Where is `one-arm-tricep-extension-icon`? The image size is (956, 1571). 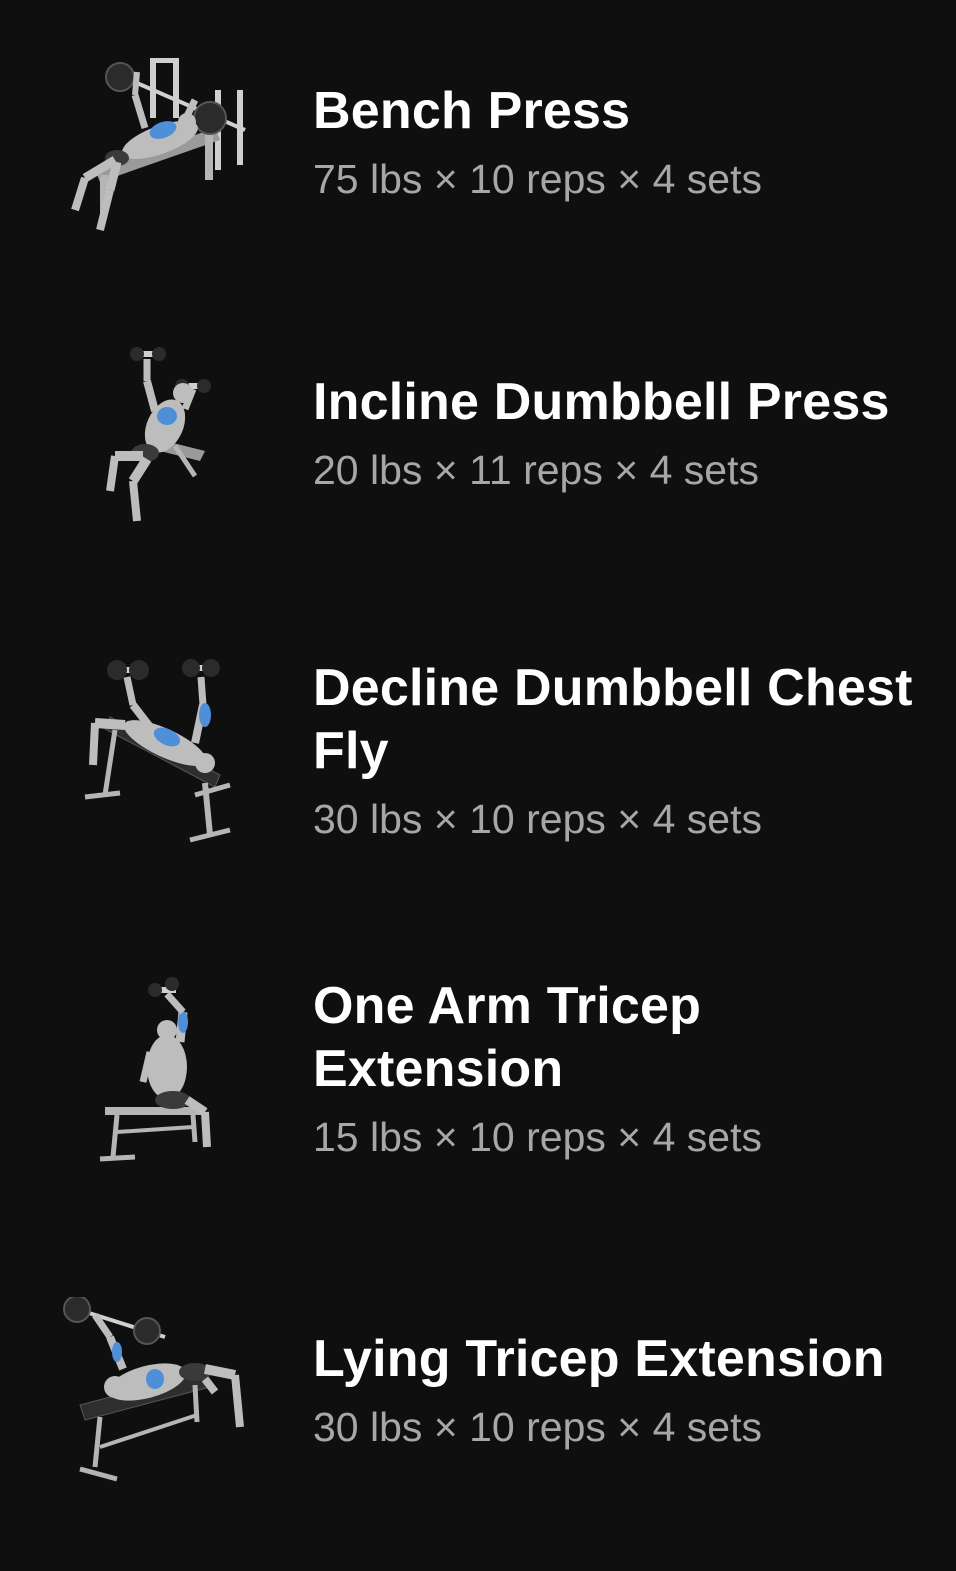 one-arm-tricep-extension-icon is located at coordinates (155, 1067).